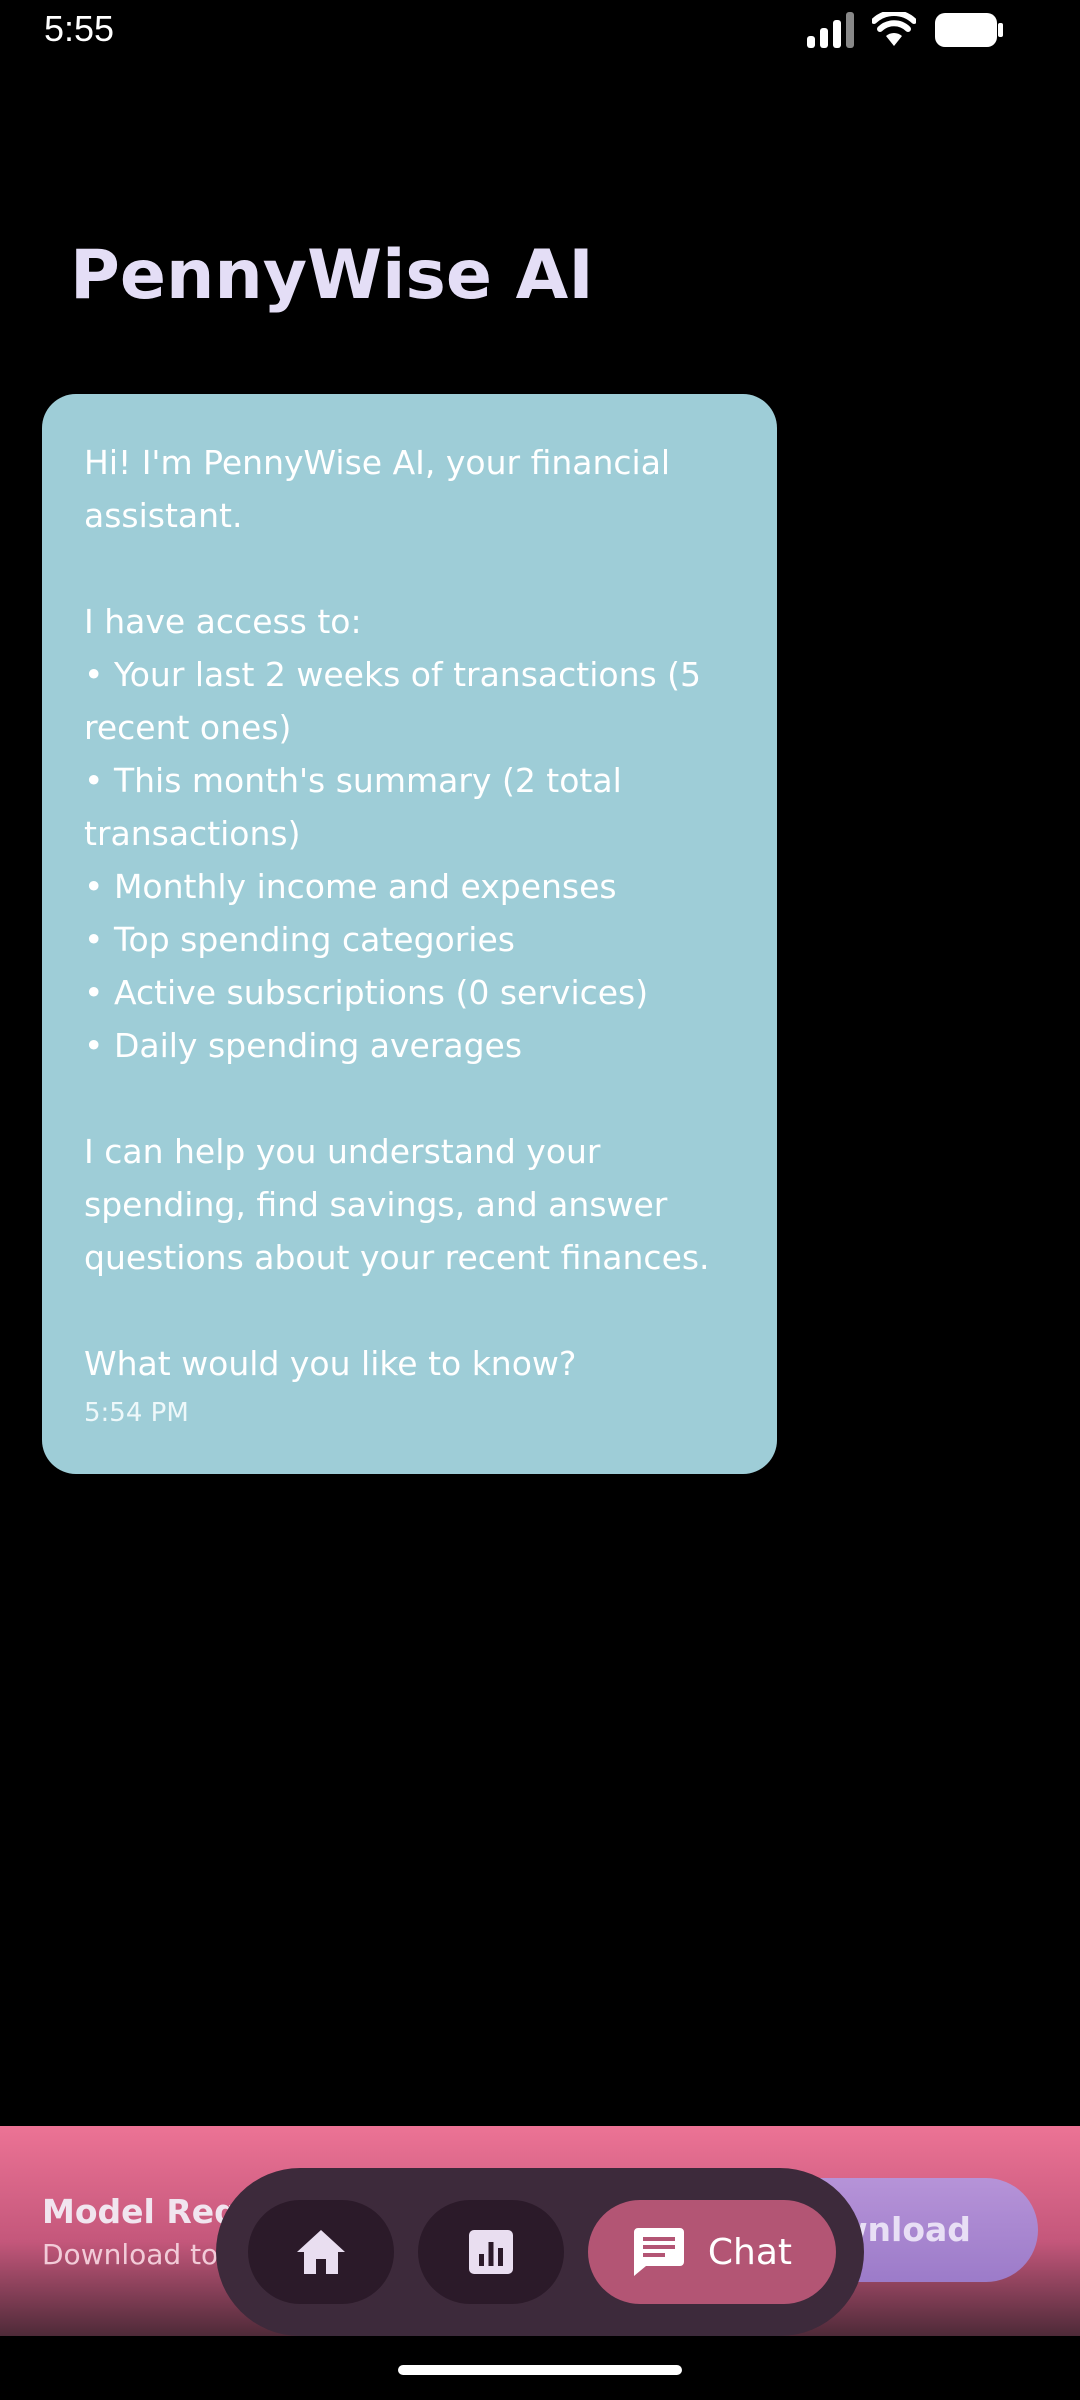  I want to click on chat-icon, so click(658, 2252).